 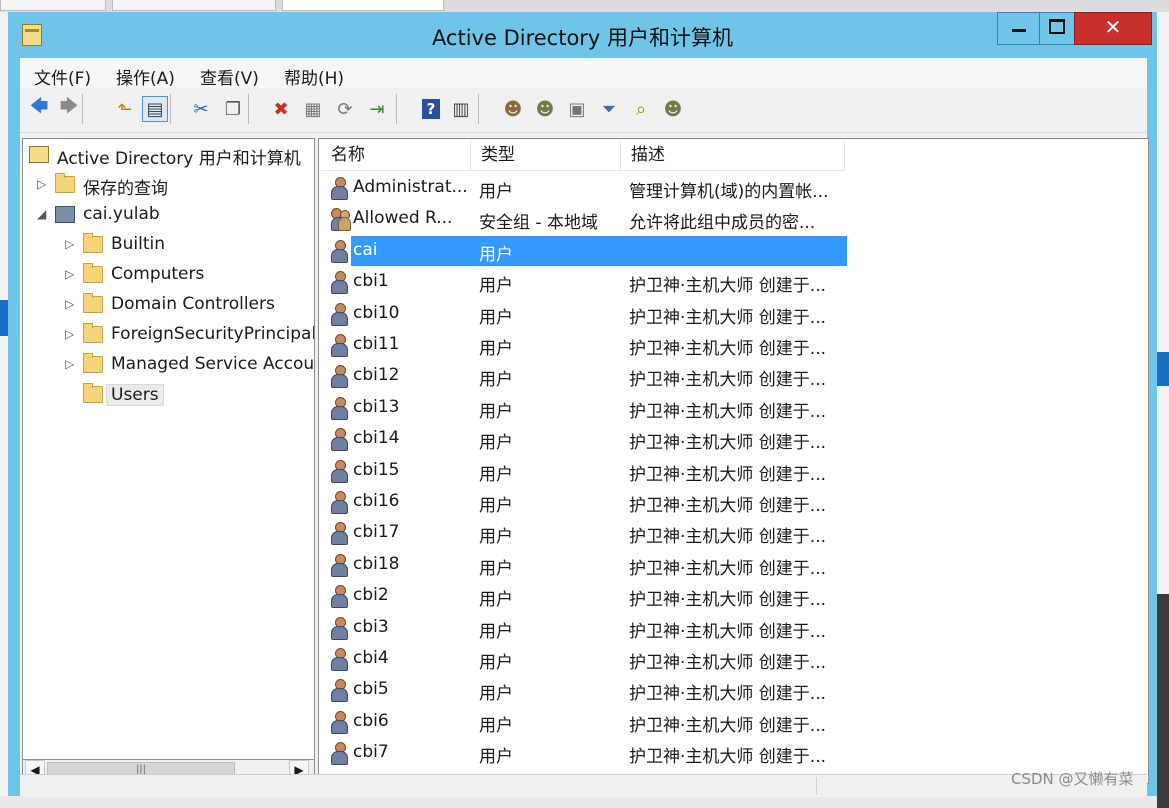 What do you see at coordinates (377, 109) in the screenshot?
I see `export-list-button: ⇥` at bounding box center [377, 109].